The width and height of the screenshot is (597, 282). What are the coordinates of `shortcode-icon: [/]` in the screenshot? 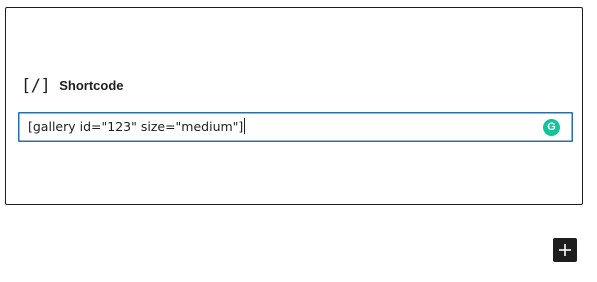 It's located at (36, 86).